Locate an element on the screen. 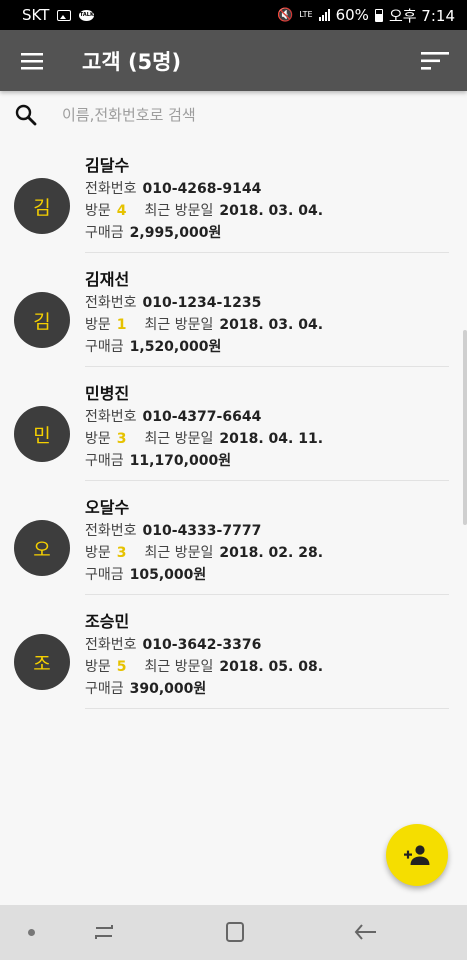  app-bar: 고객 (5명) is located at coordinates (233, 60).